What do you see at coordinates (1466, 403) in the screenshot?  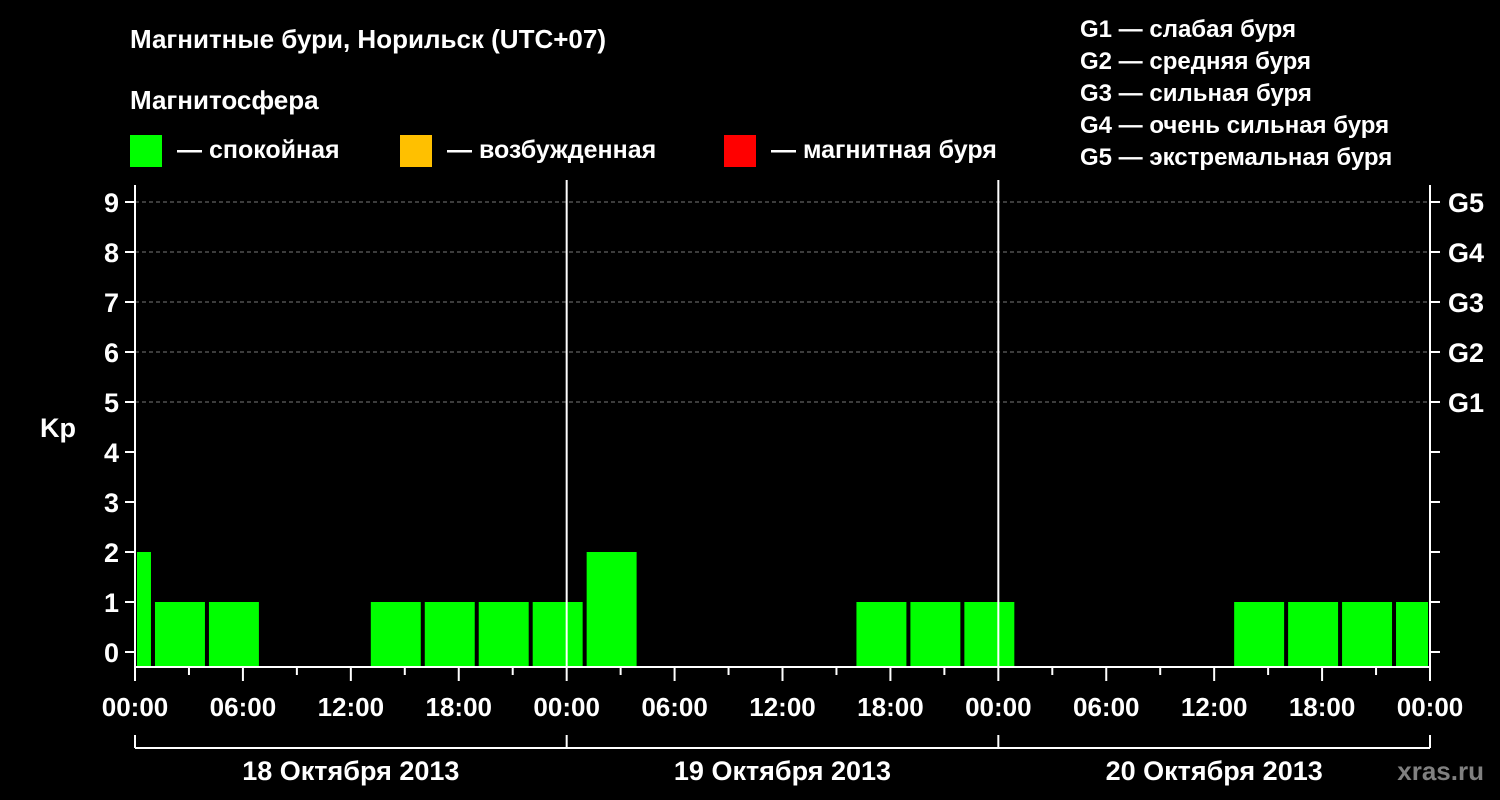 I see `g-level-label: G1` at bounding box center [1466, 403].